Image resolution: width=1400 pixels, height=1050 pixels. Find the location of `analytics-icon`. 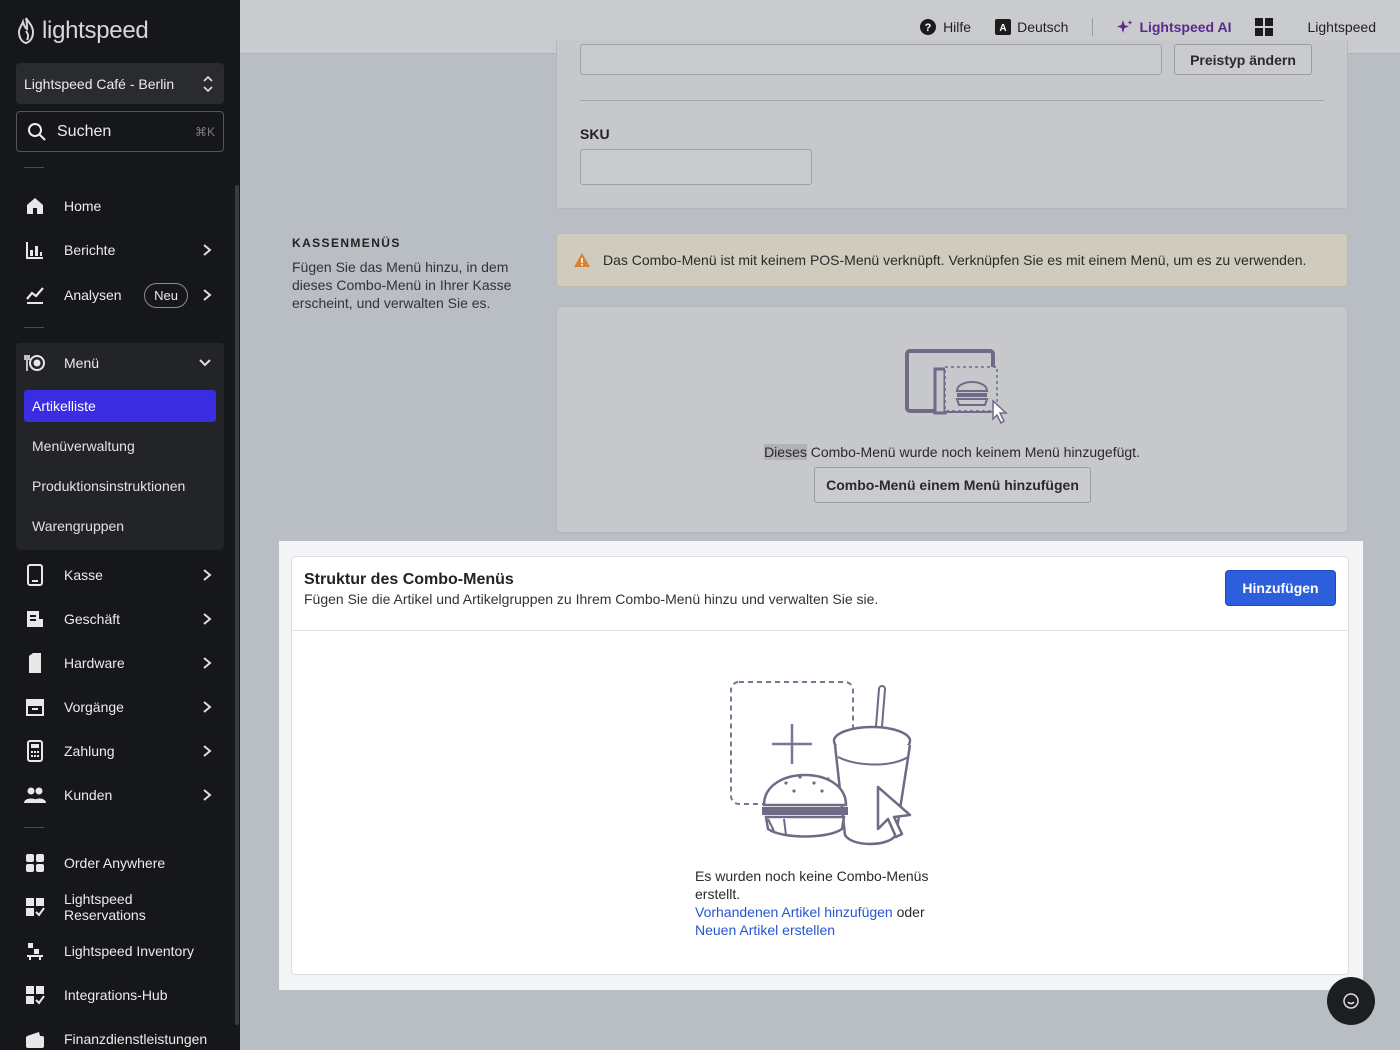

analytics-icon is located at coordinates (35, 295).